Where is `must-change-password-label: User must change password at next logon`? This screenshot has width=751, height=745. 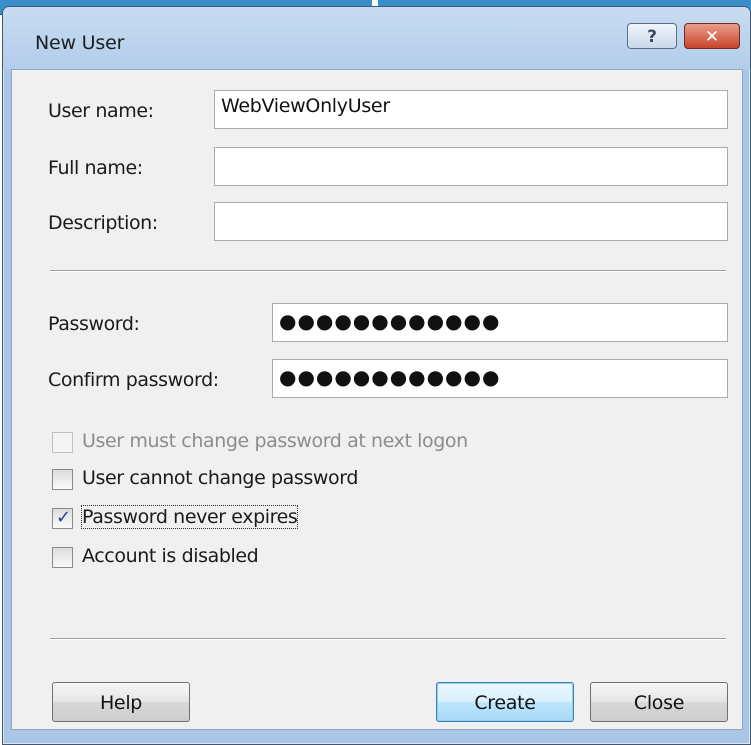 must-change-password-label: User must change password at next logon is located at coordinates (275, 441).